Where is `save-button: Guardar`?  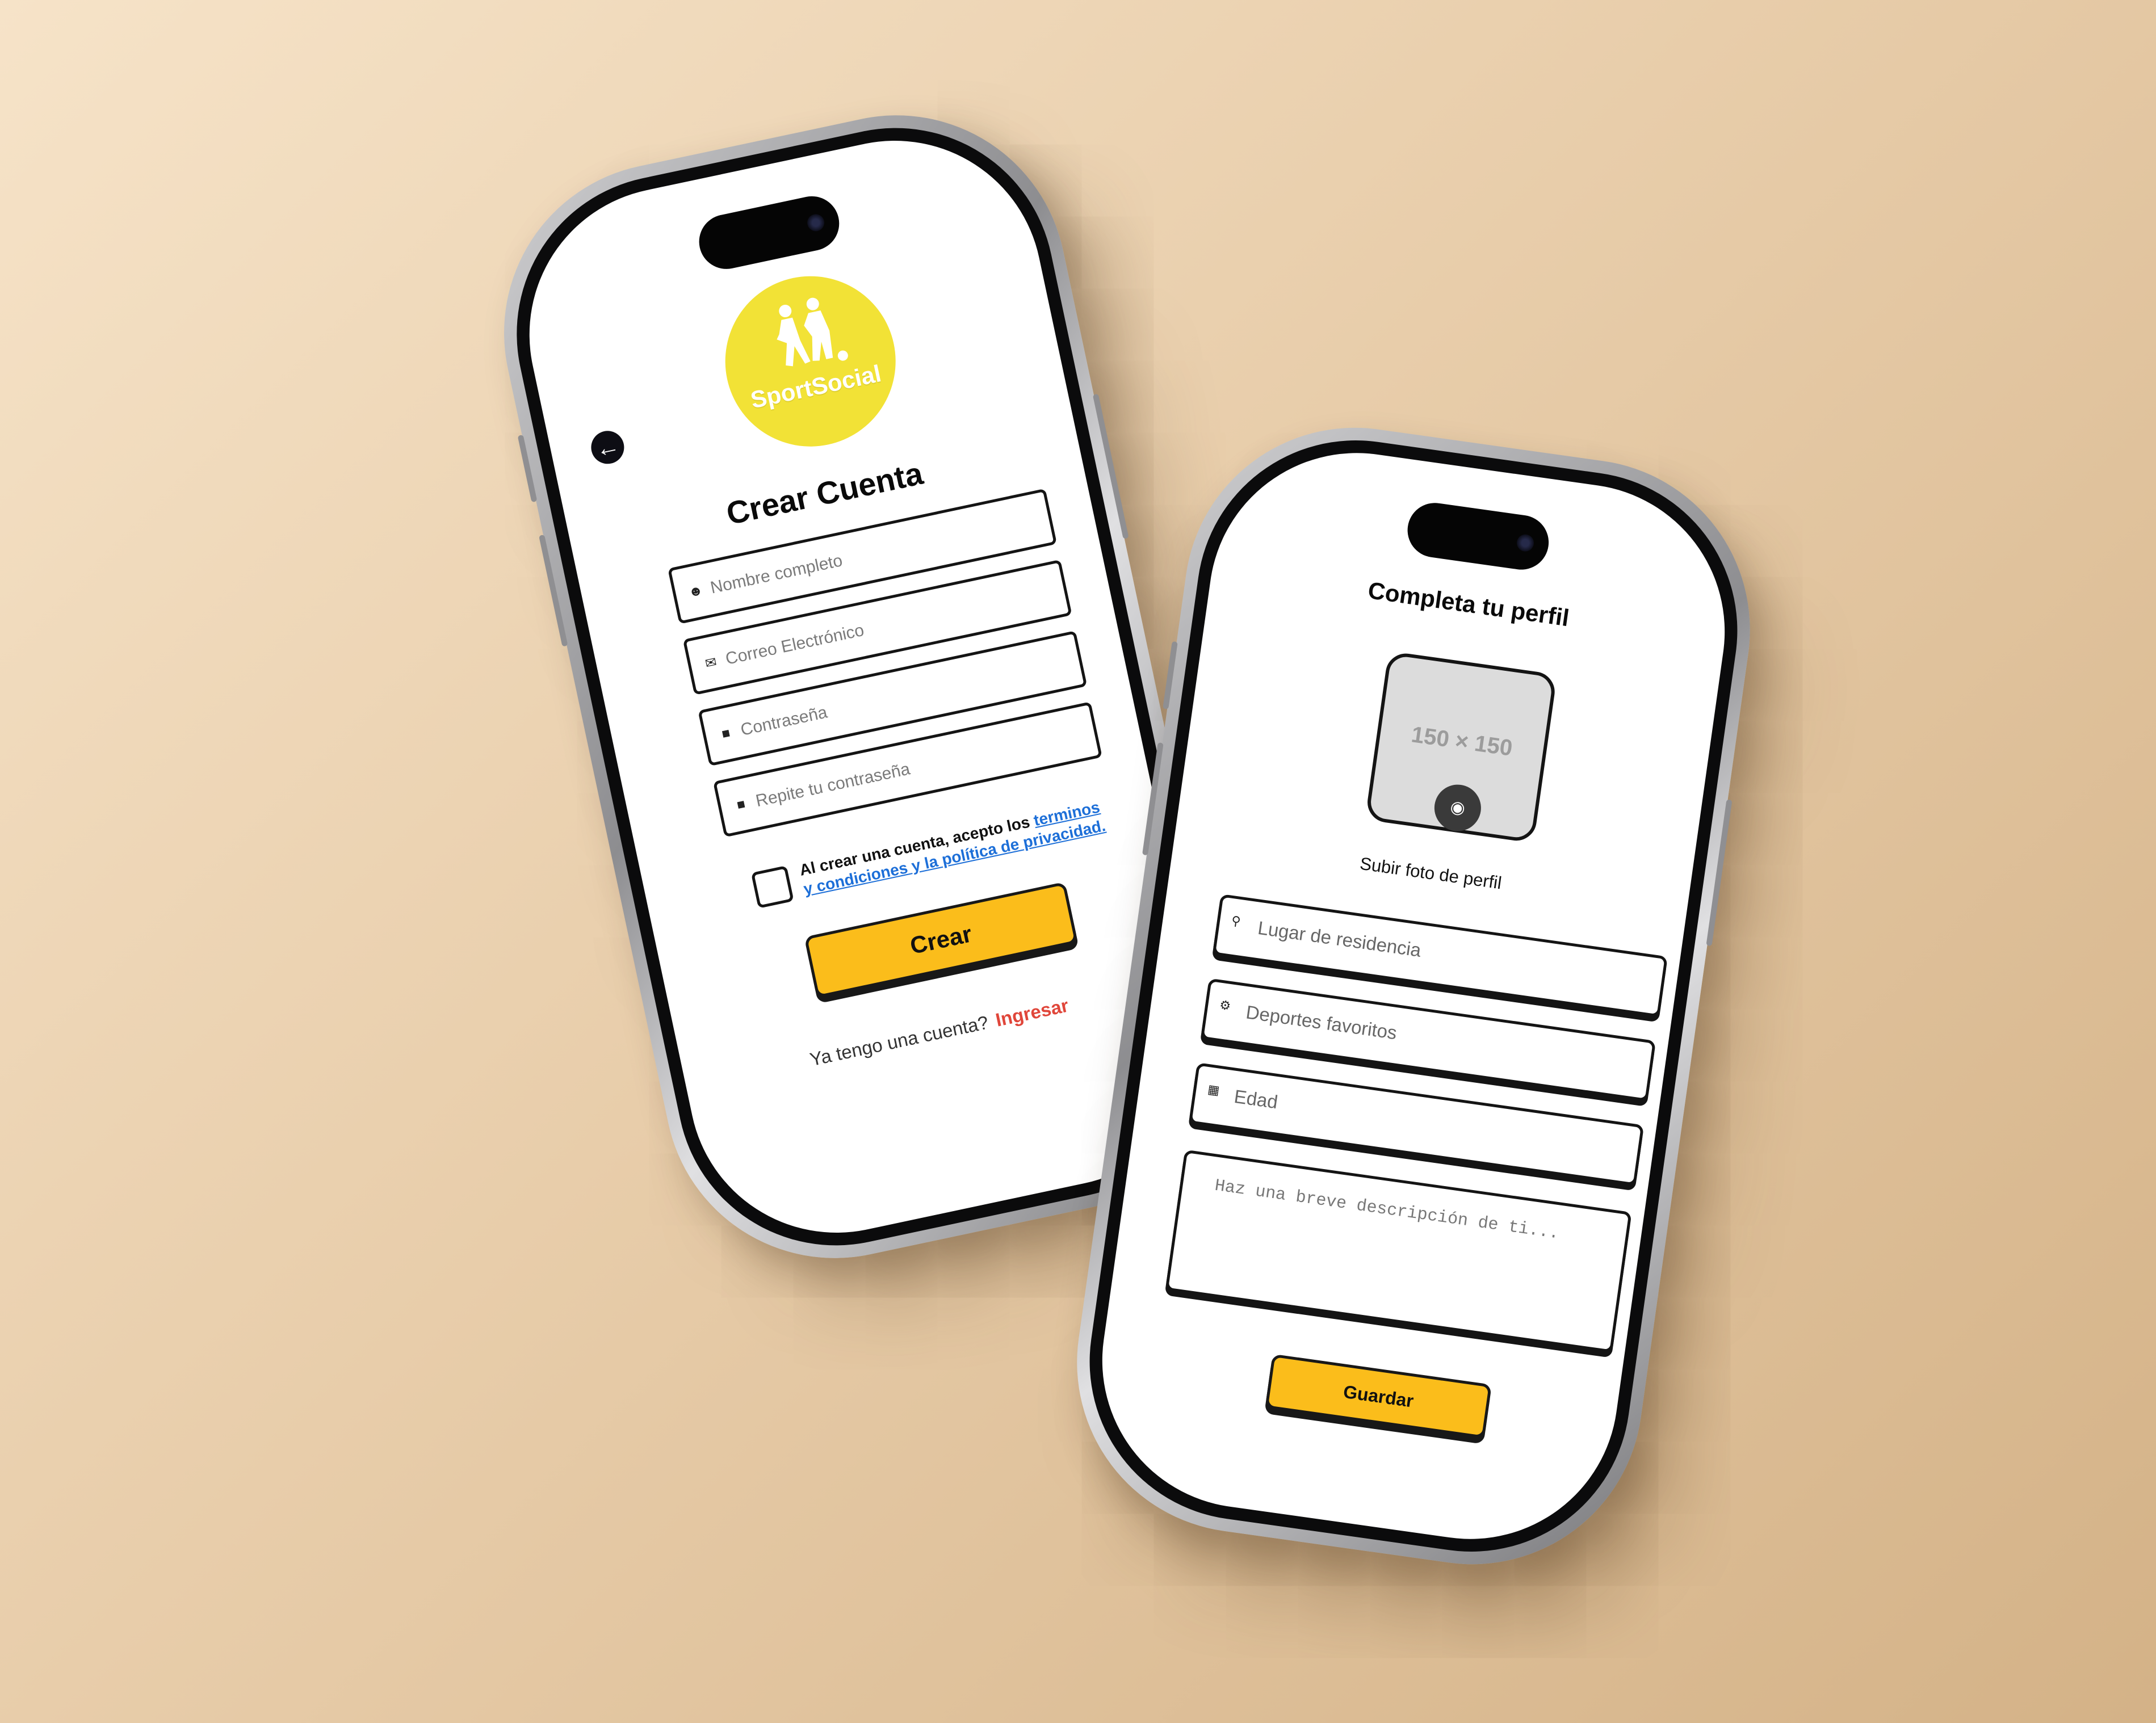 save-button: Guardar is located at coordinates (1378, 1396).